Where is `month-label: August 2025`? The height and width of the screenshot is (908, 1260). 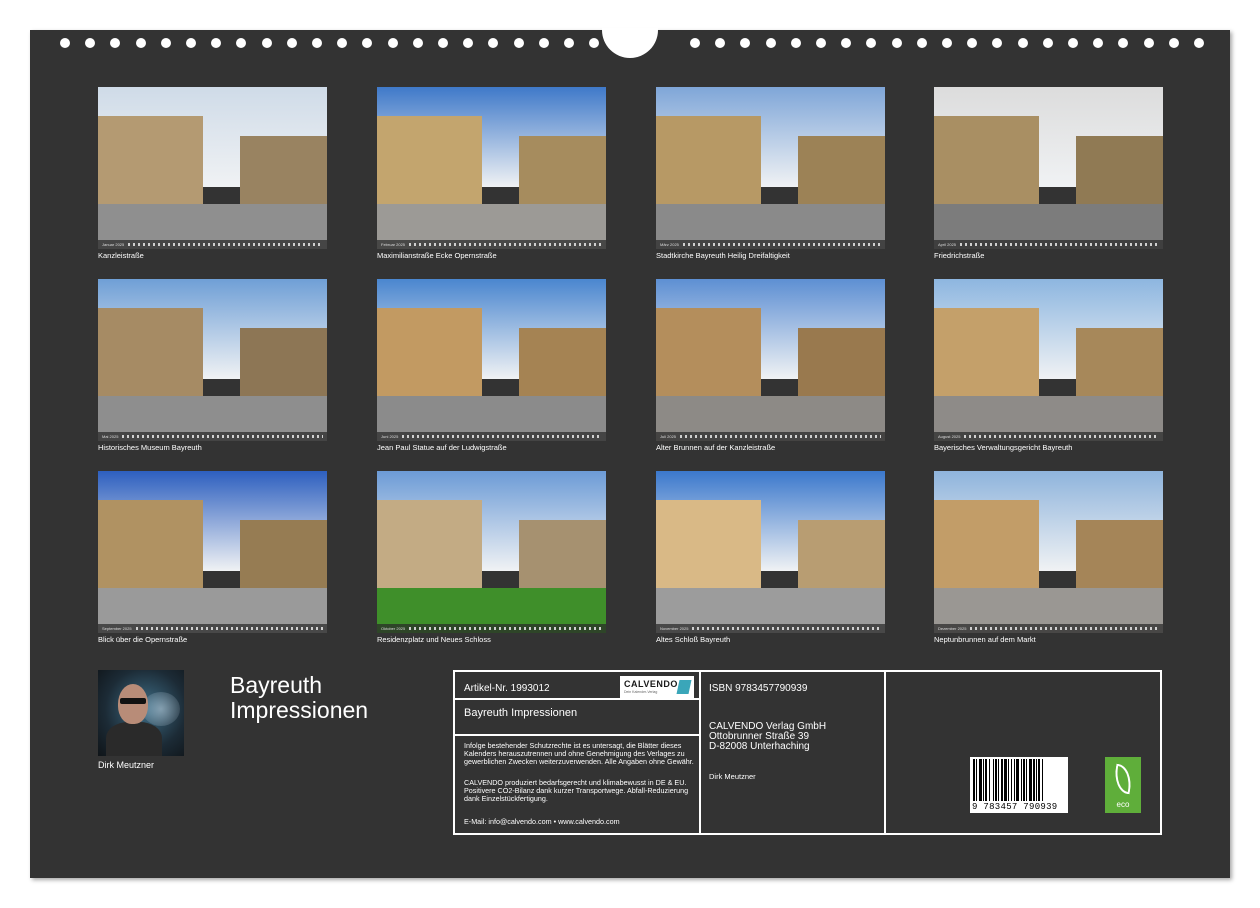 month-label: August 2025 is located at coordinates (949, 436).